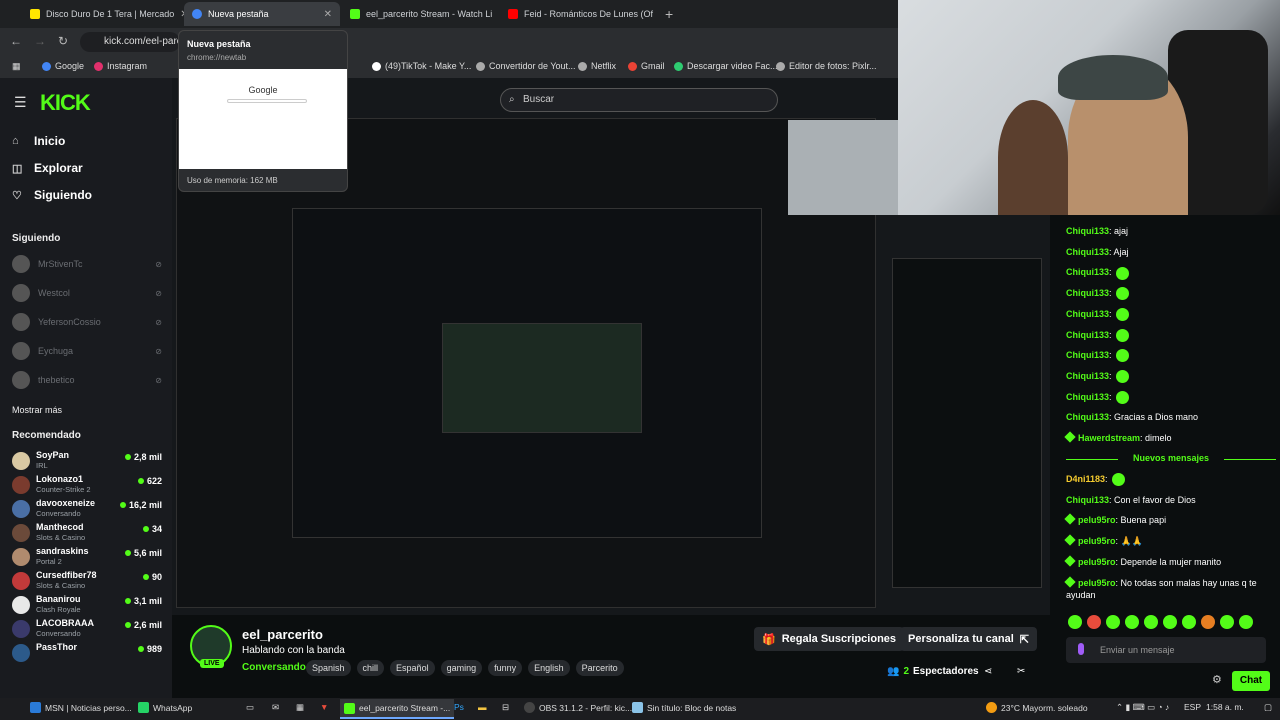 The width and height of the screenshot is (1280, 720). Describe the element at coordinates (87, 485) in the screenshot. I see `recommended-channel: Lokonazo1 Counter-Strike 2 622` at that location.